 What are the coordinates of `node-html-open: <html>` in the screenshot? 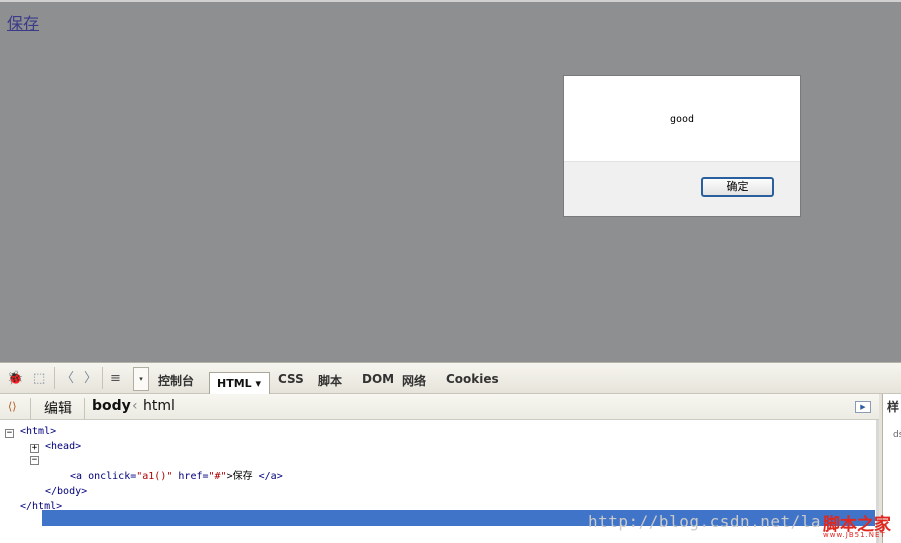 It's located at (38, 432).